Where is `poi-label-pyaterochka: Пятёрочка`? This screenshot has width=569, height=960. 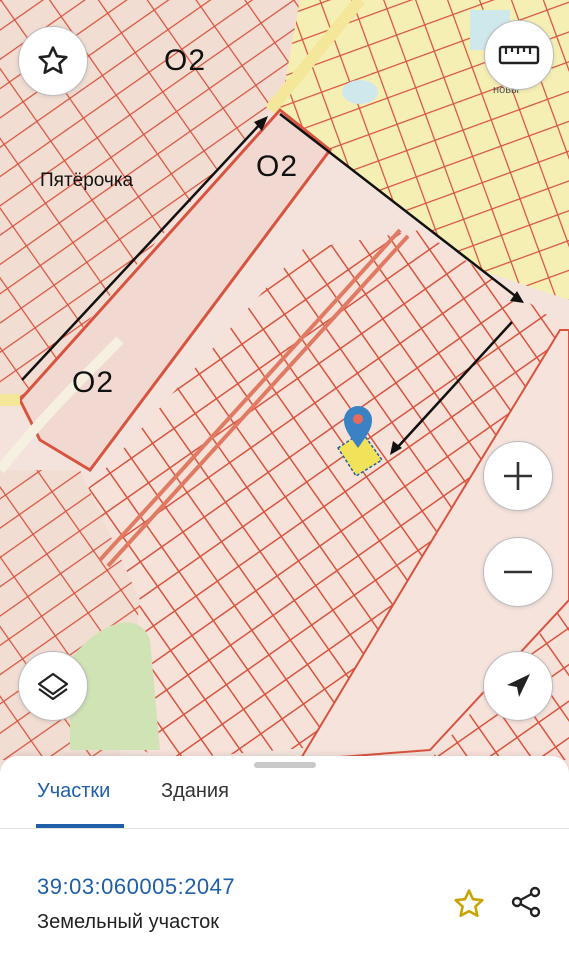
poi-label-pyaterochka: Пятёрочка is located at coordinates (86, 181).